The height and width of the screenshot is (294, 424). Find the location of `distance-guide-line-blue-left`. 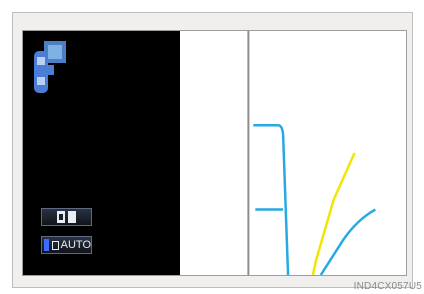

distance-guide-line-blue-left is located at coordinates (271, 199).